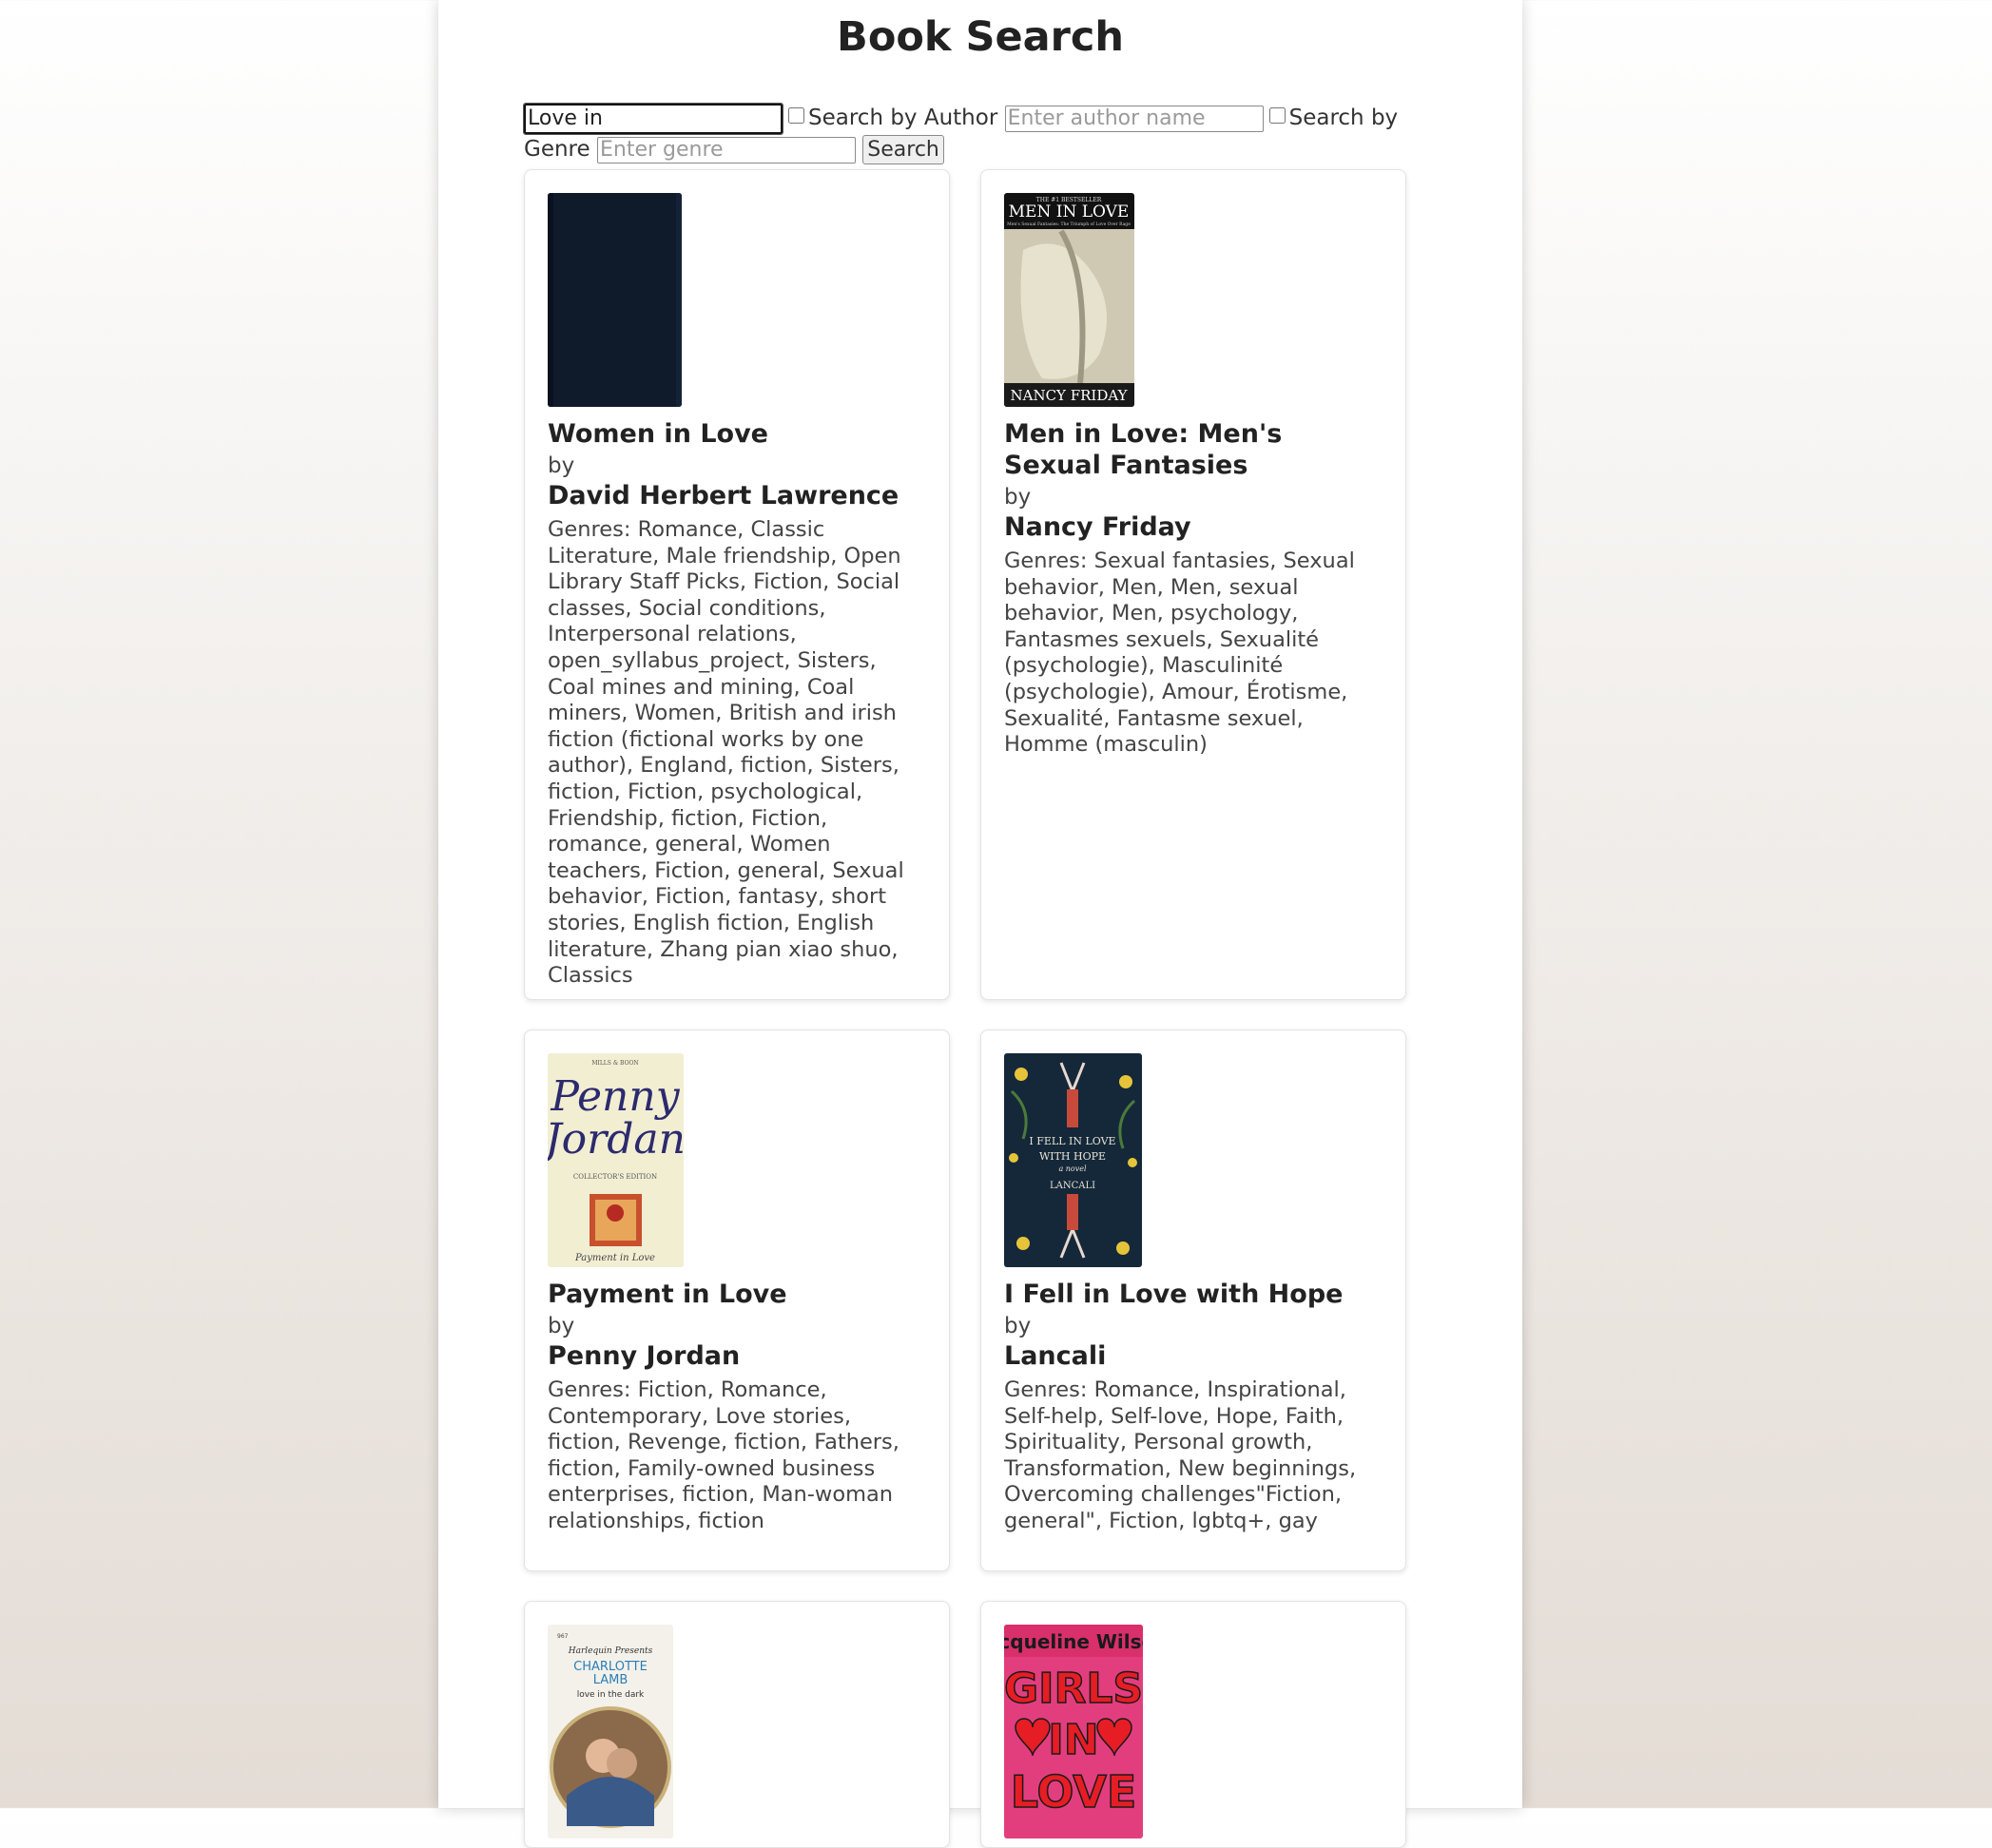 This screenshot has width=1992, height=1848. What do you see at coordinates (616, 1139) in the screenshot?
I see `cover-name-line2: Jordan` at bounding box center [616, 1139].